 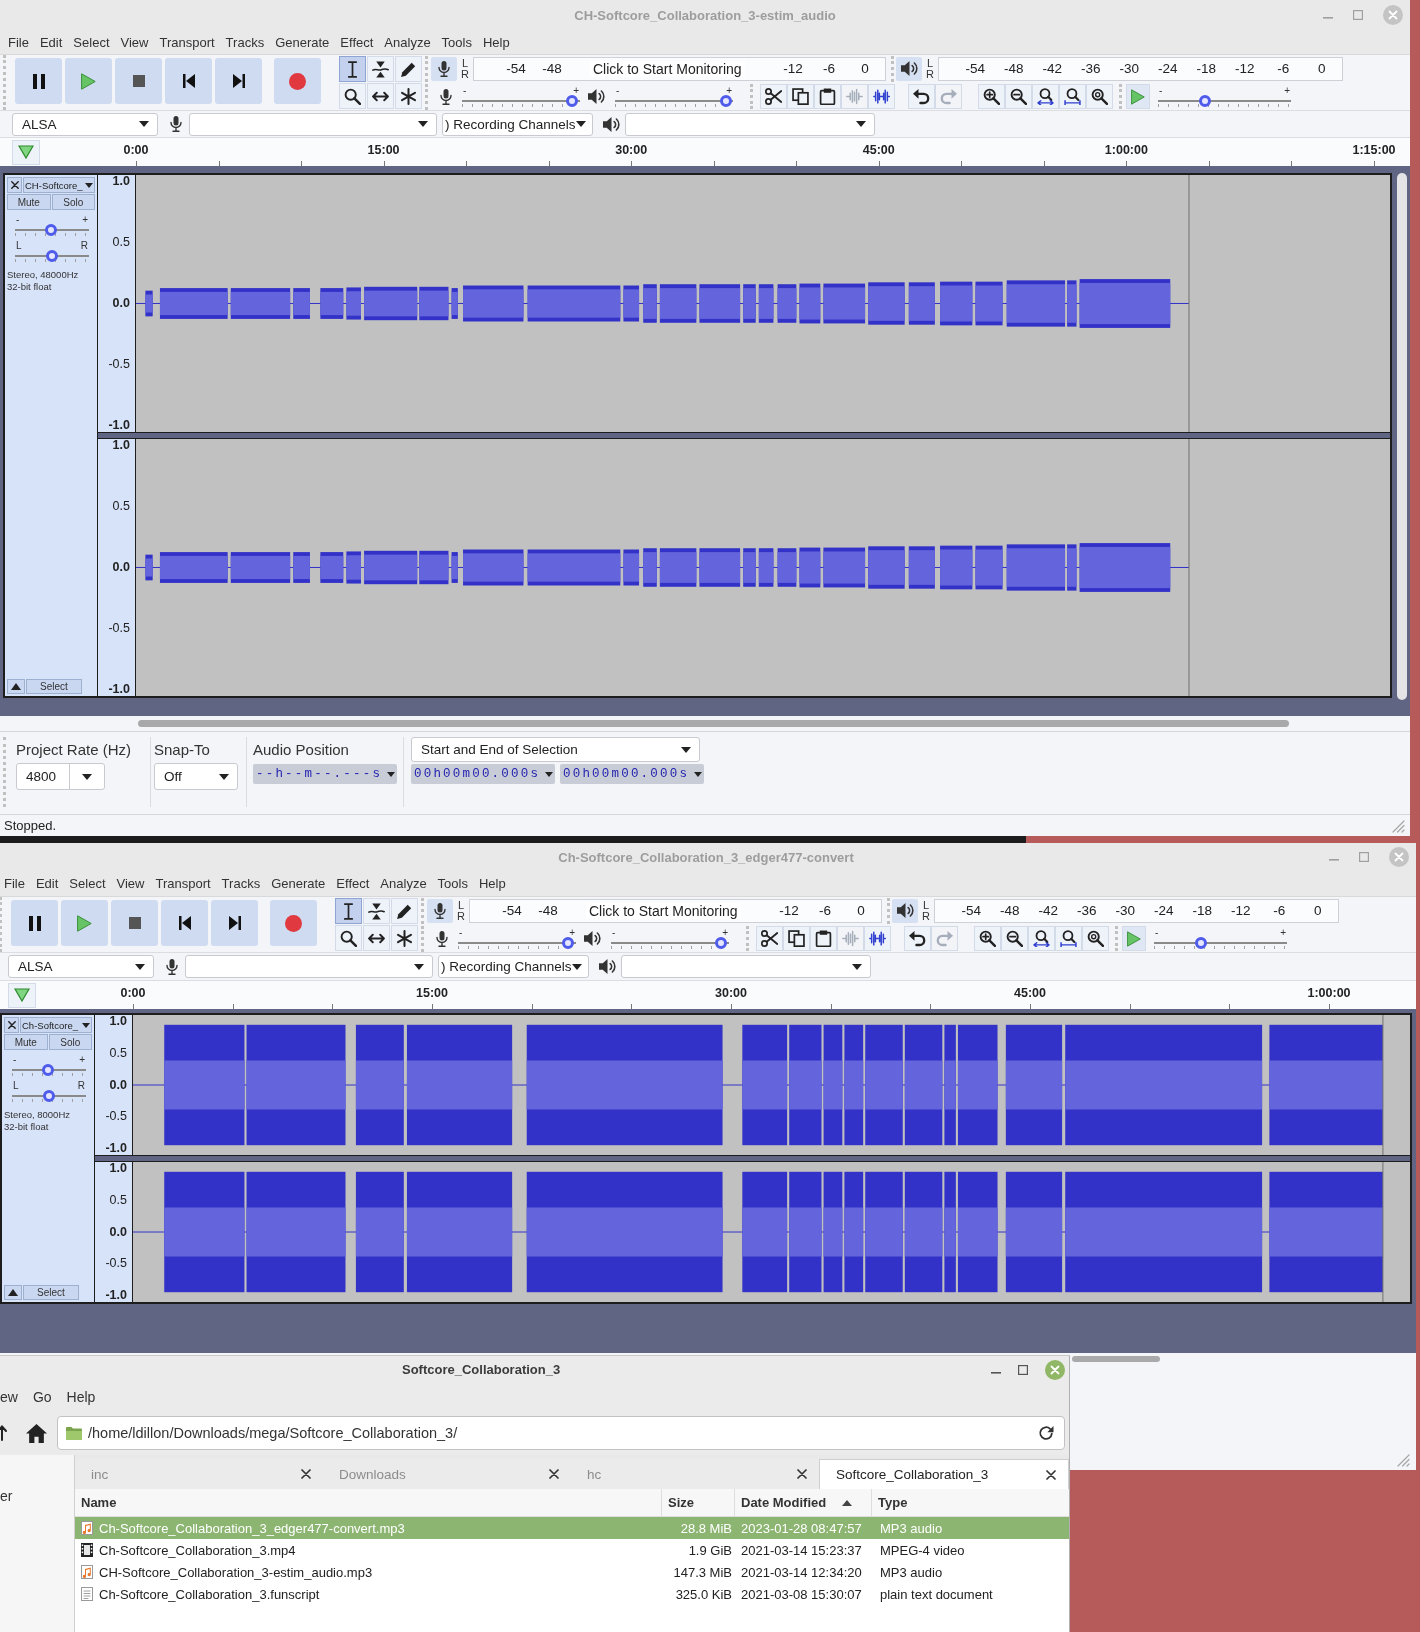 I want to click on fit-project-button, so click(x=1068, y=938).